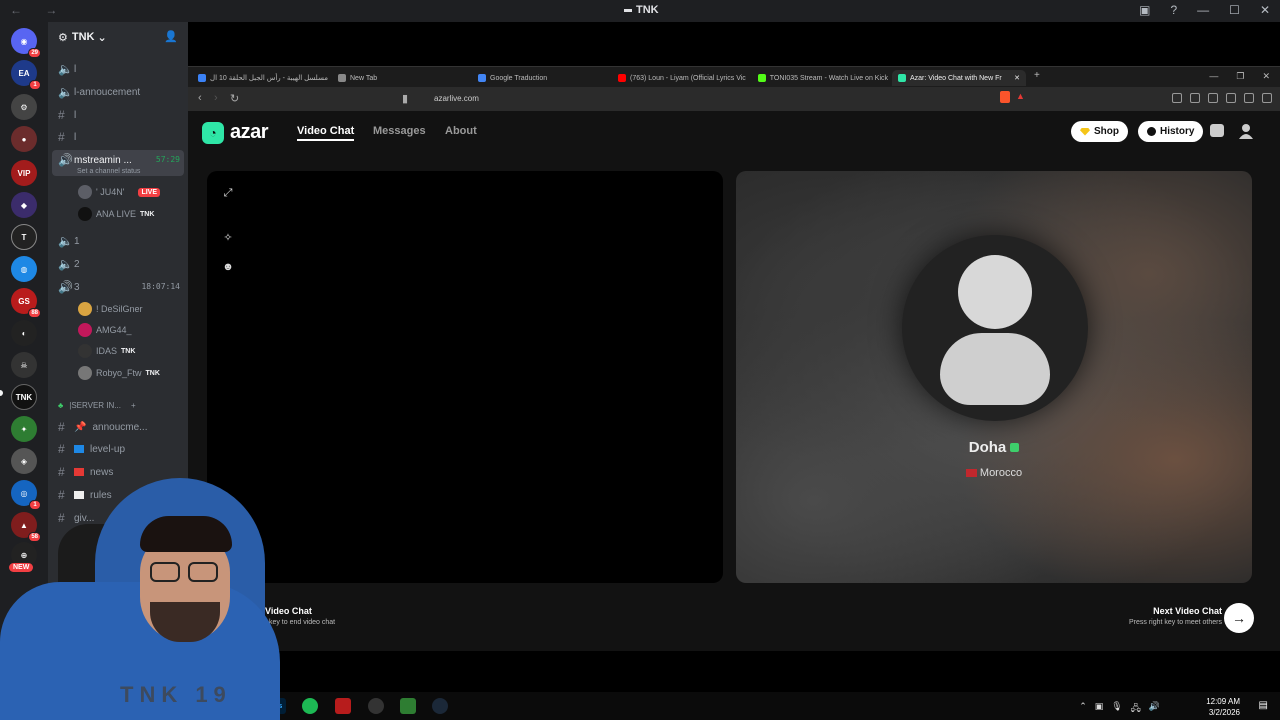  I want to click on rewards-icon: ▲, so click(1020, 96).